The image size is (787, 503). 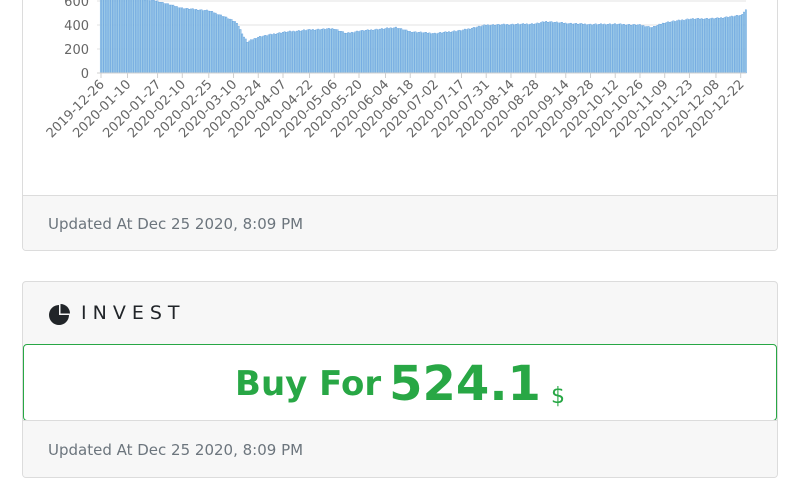 I want to click on updated-at-text: Updated At Dec 25 2020, 8:09 PM, so click(x=176, y=450).